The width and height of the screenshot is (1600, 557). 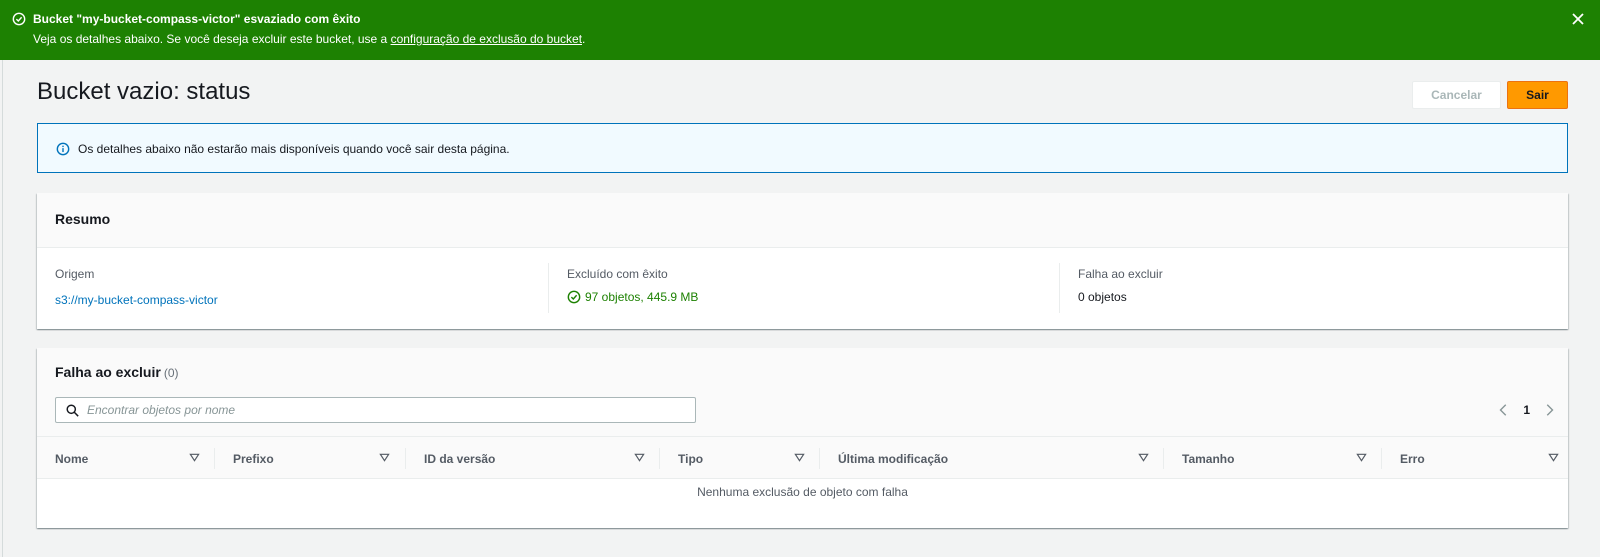 I want to click on exit-button: Sair, so click(x=1537, y=95).